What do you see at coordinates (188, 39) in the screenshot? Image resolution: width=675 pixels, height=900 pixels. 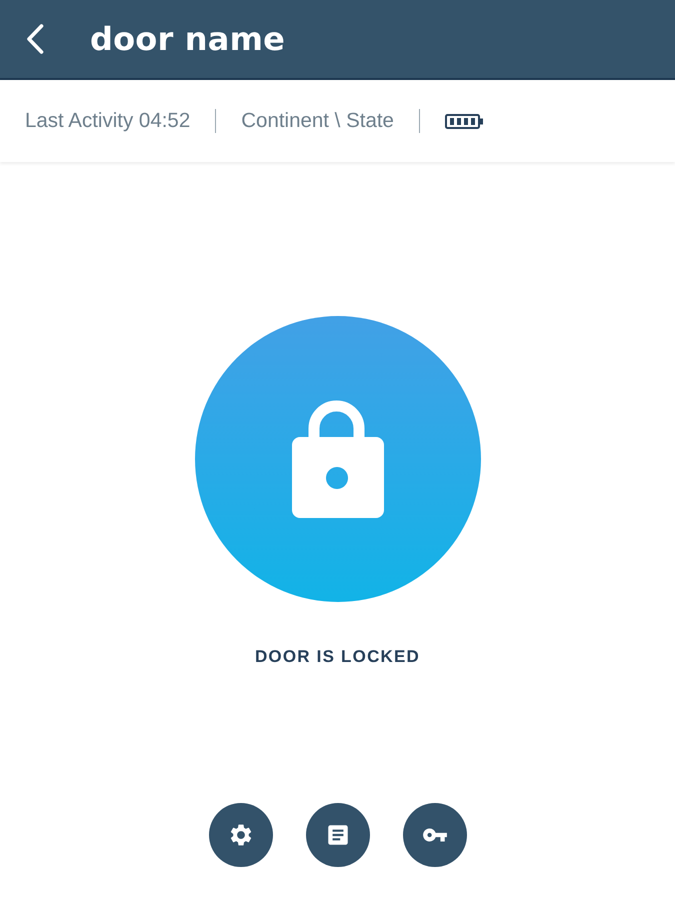 I see `door-title: door name` at bounding box center [188, 39].